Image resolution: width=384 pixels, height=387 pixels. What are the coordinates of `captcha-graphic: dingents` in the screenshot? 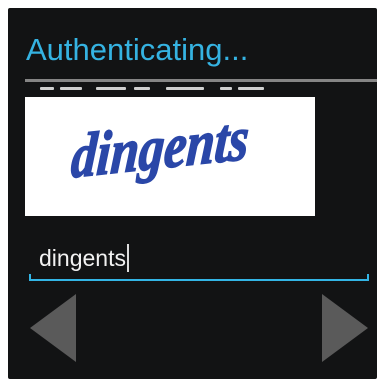 It's located at (160, 147).